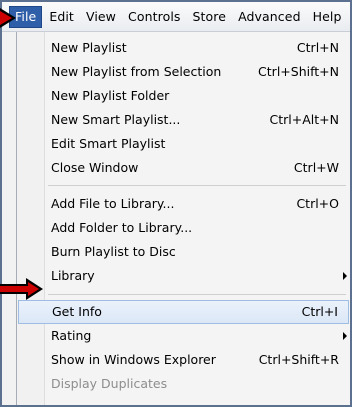 Image resolution: width=352 pixels, height=407 pixels. What do you see at coordinates (319, 311) in the screenshot?
I see `menu-item-shortcut: Ctrl+I` at bounding box center [319, 311].